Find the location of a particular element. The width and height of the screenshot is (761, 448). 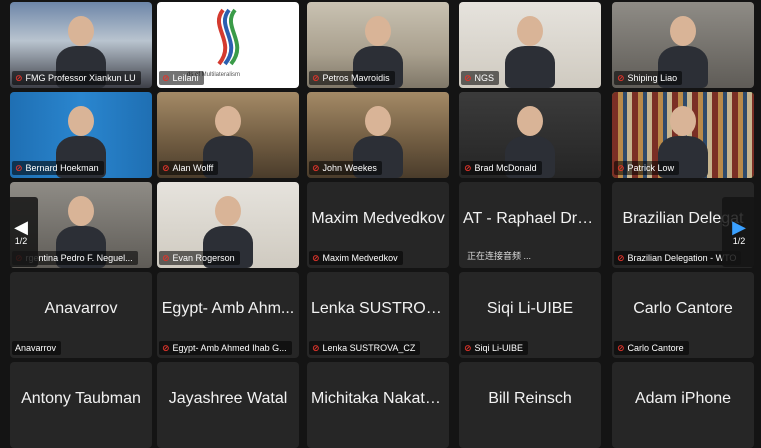

participant-name: Alan Wolff is located at coordinates (193, 168).